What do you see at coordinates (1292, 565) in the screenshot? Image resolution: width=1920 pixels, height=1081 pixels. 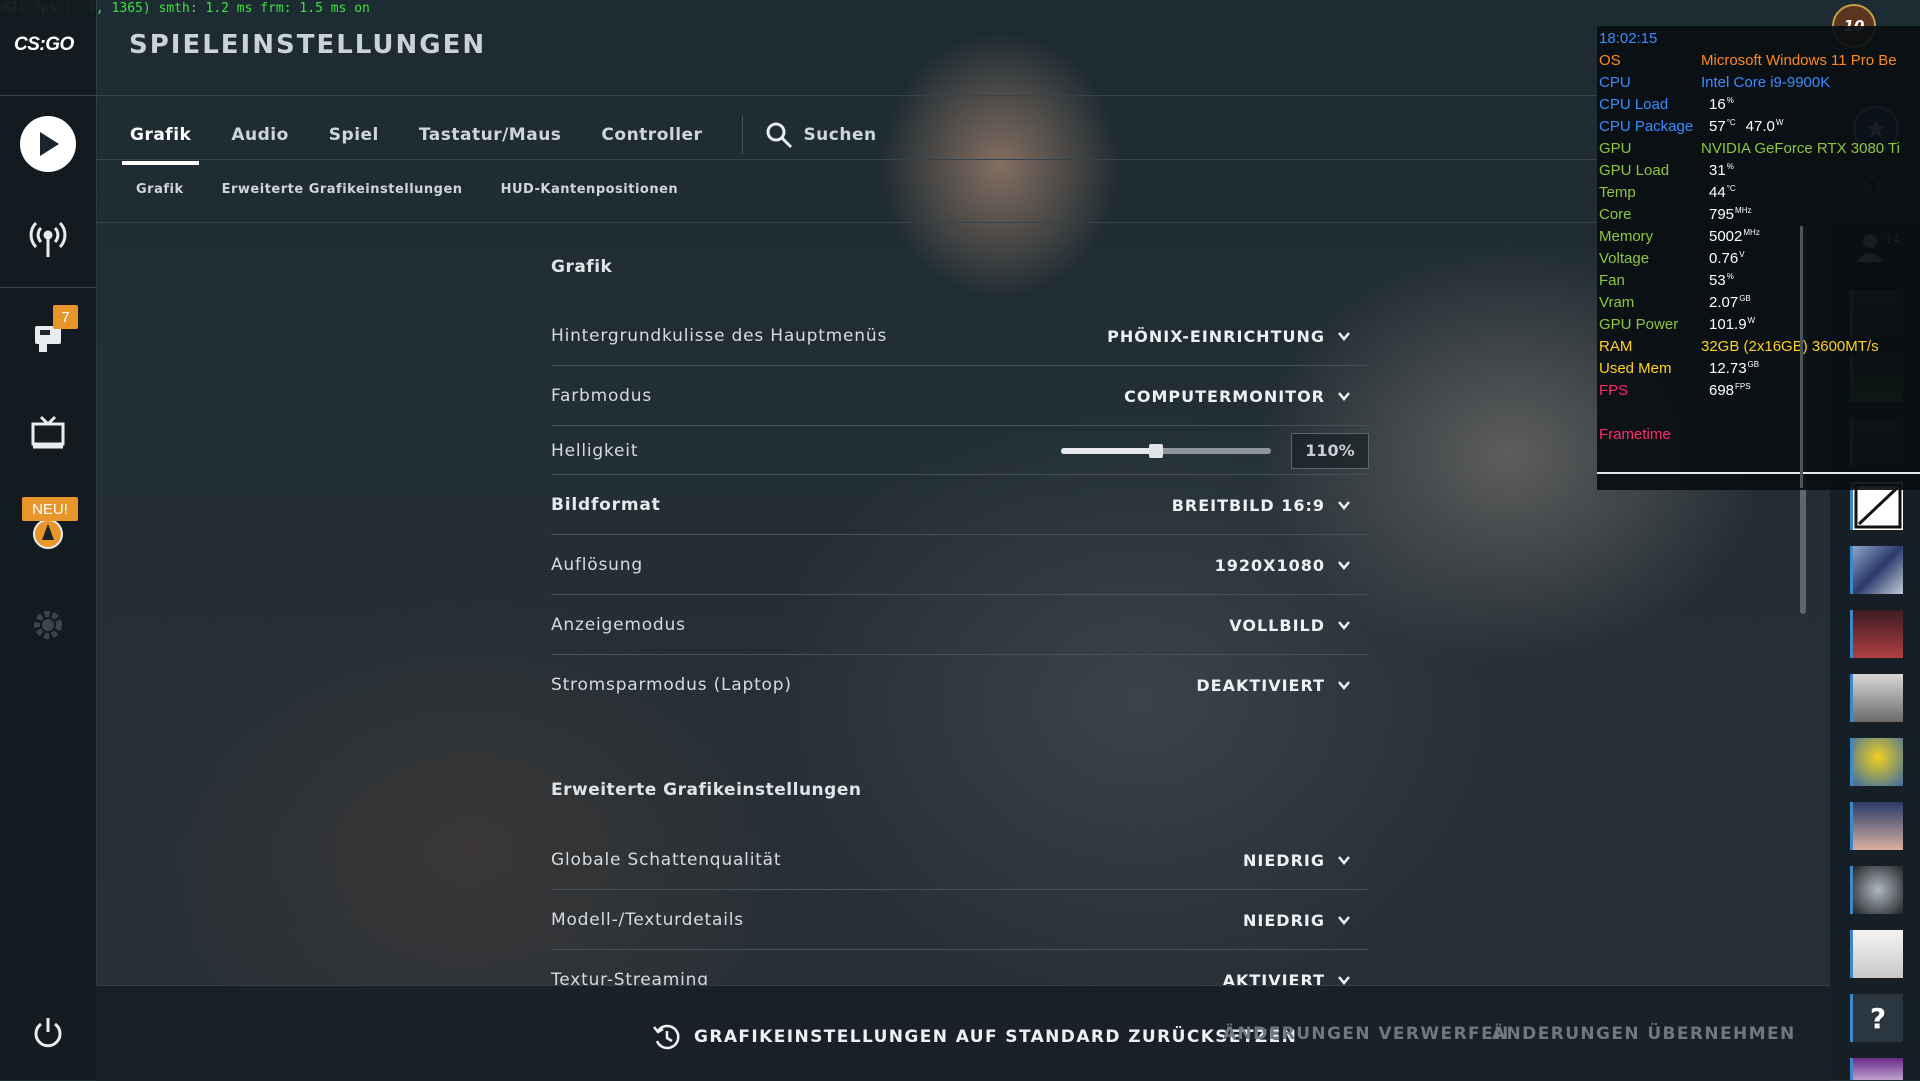 I see `setting-dropdown: 1920X1080` at bounding box center [1292, 565].